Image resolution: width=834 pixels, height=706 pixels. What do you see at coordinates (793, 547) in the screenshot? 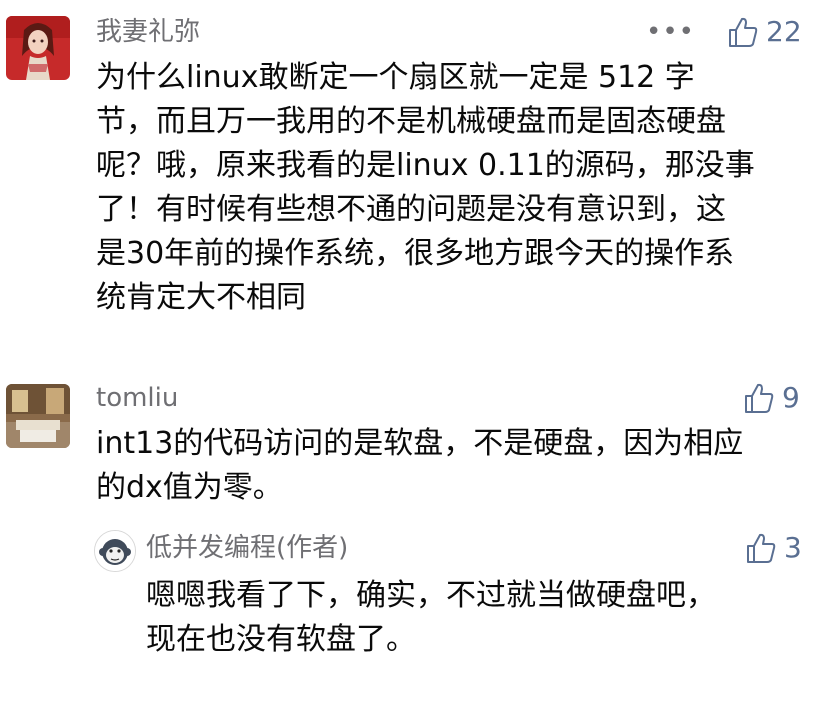
I see `like-count: 3` at bounding box center [793, 547].